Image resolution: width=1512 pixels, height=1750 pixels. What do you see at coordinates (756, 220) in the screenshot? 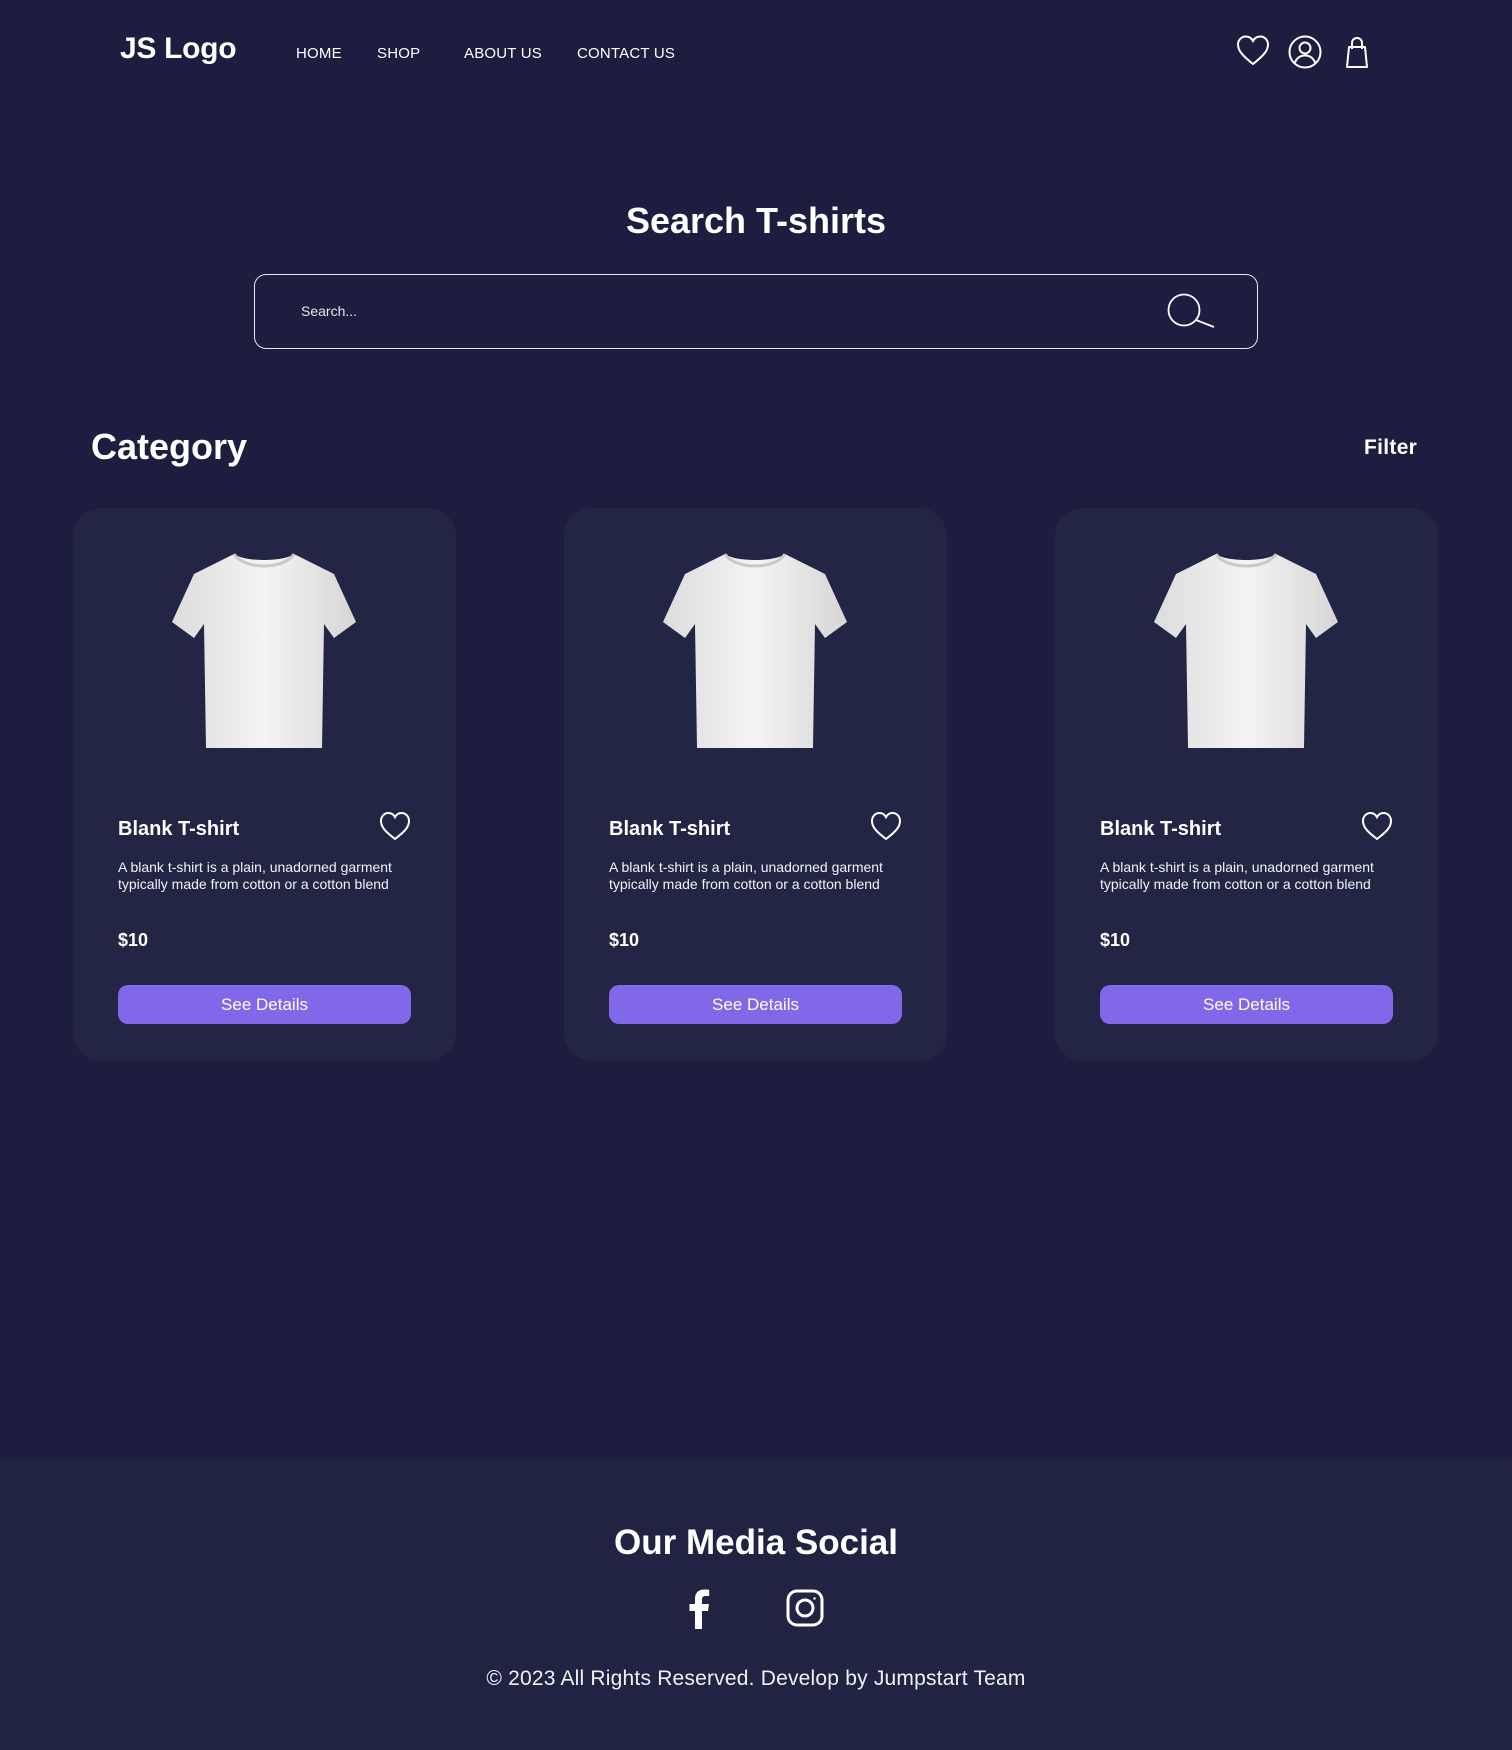
I see `search-title: Search T-shirts` at bounding box center [756, 220].